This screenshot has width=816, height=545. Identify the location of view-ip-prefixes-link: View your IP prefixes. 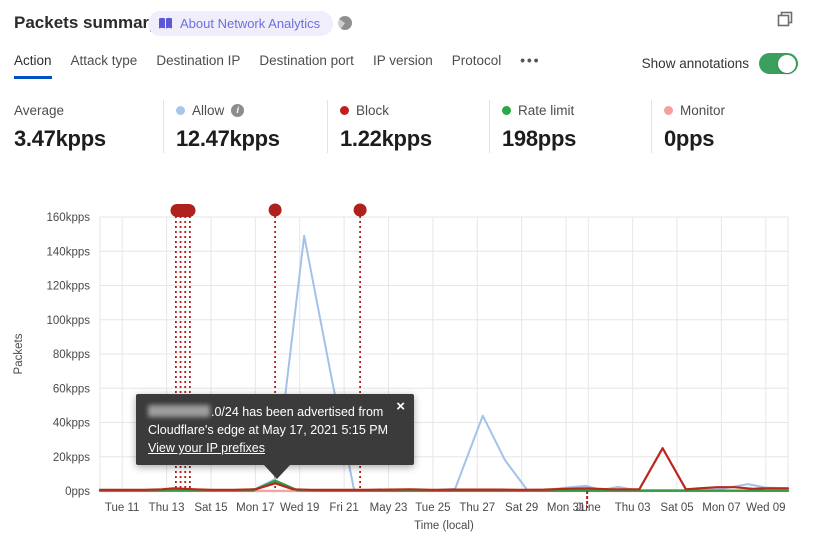
(206, 448).